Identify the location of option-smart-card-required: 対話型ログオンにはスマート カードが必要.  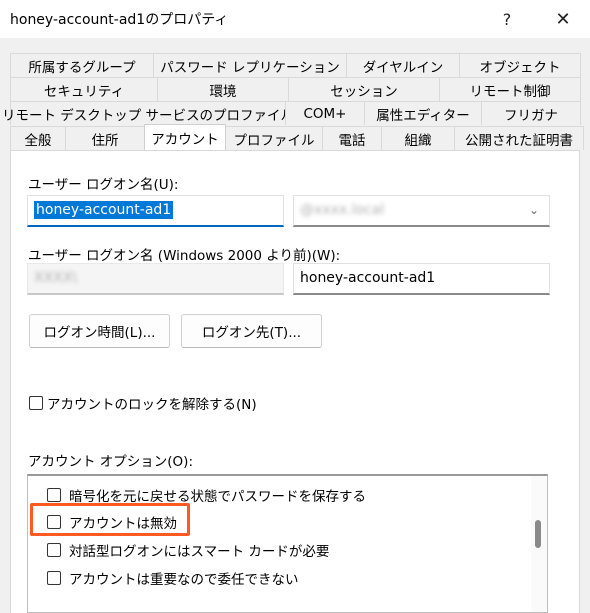
(188, 550).